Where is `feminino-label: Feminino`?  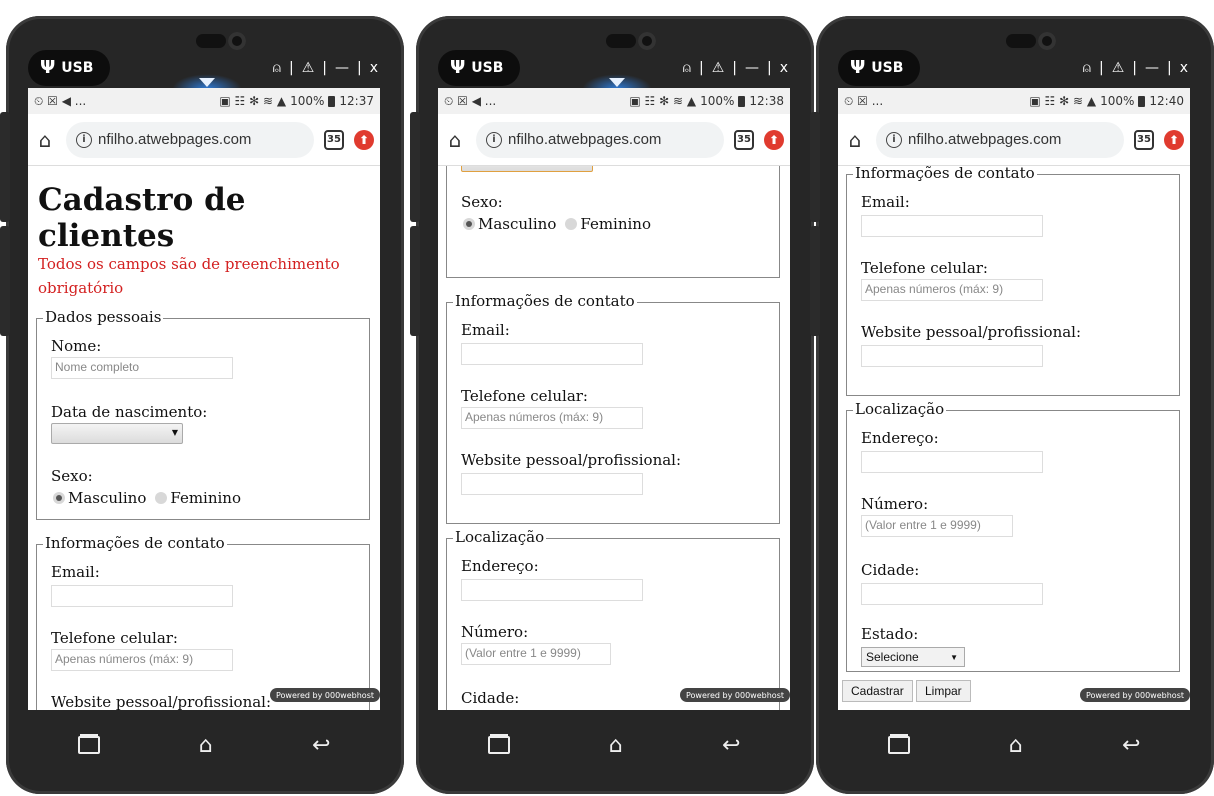
feminino-label: Feminino is located at coordinates (205, 498).